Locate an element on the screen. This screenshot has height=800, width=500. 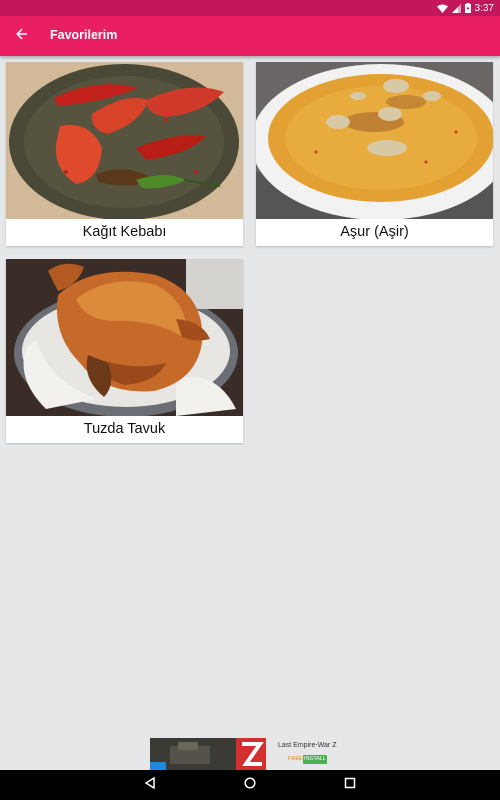
back-button is located at coordinates (22, 36).